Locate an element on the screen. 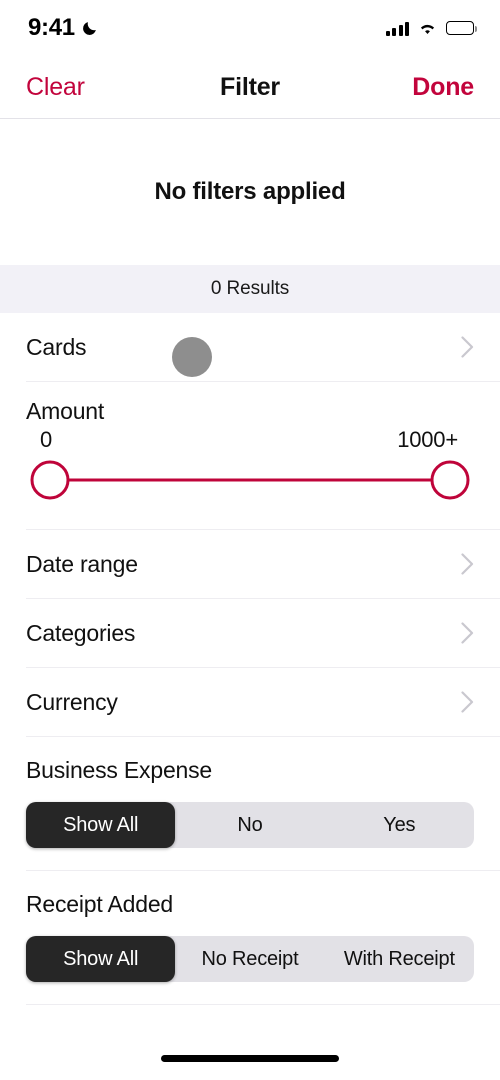  row-date-range: Date range is located at coordinates (250, 564).